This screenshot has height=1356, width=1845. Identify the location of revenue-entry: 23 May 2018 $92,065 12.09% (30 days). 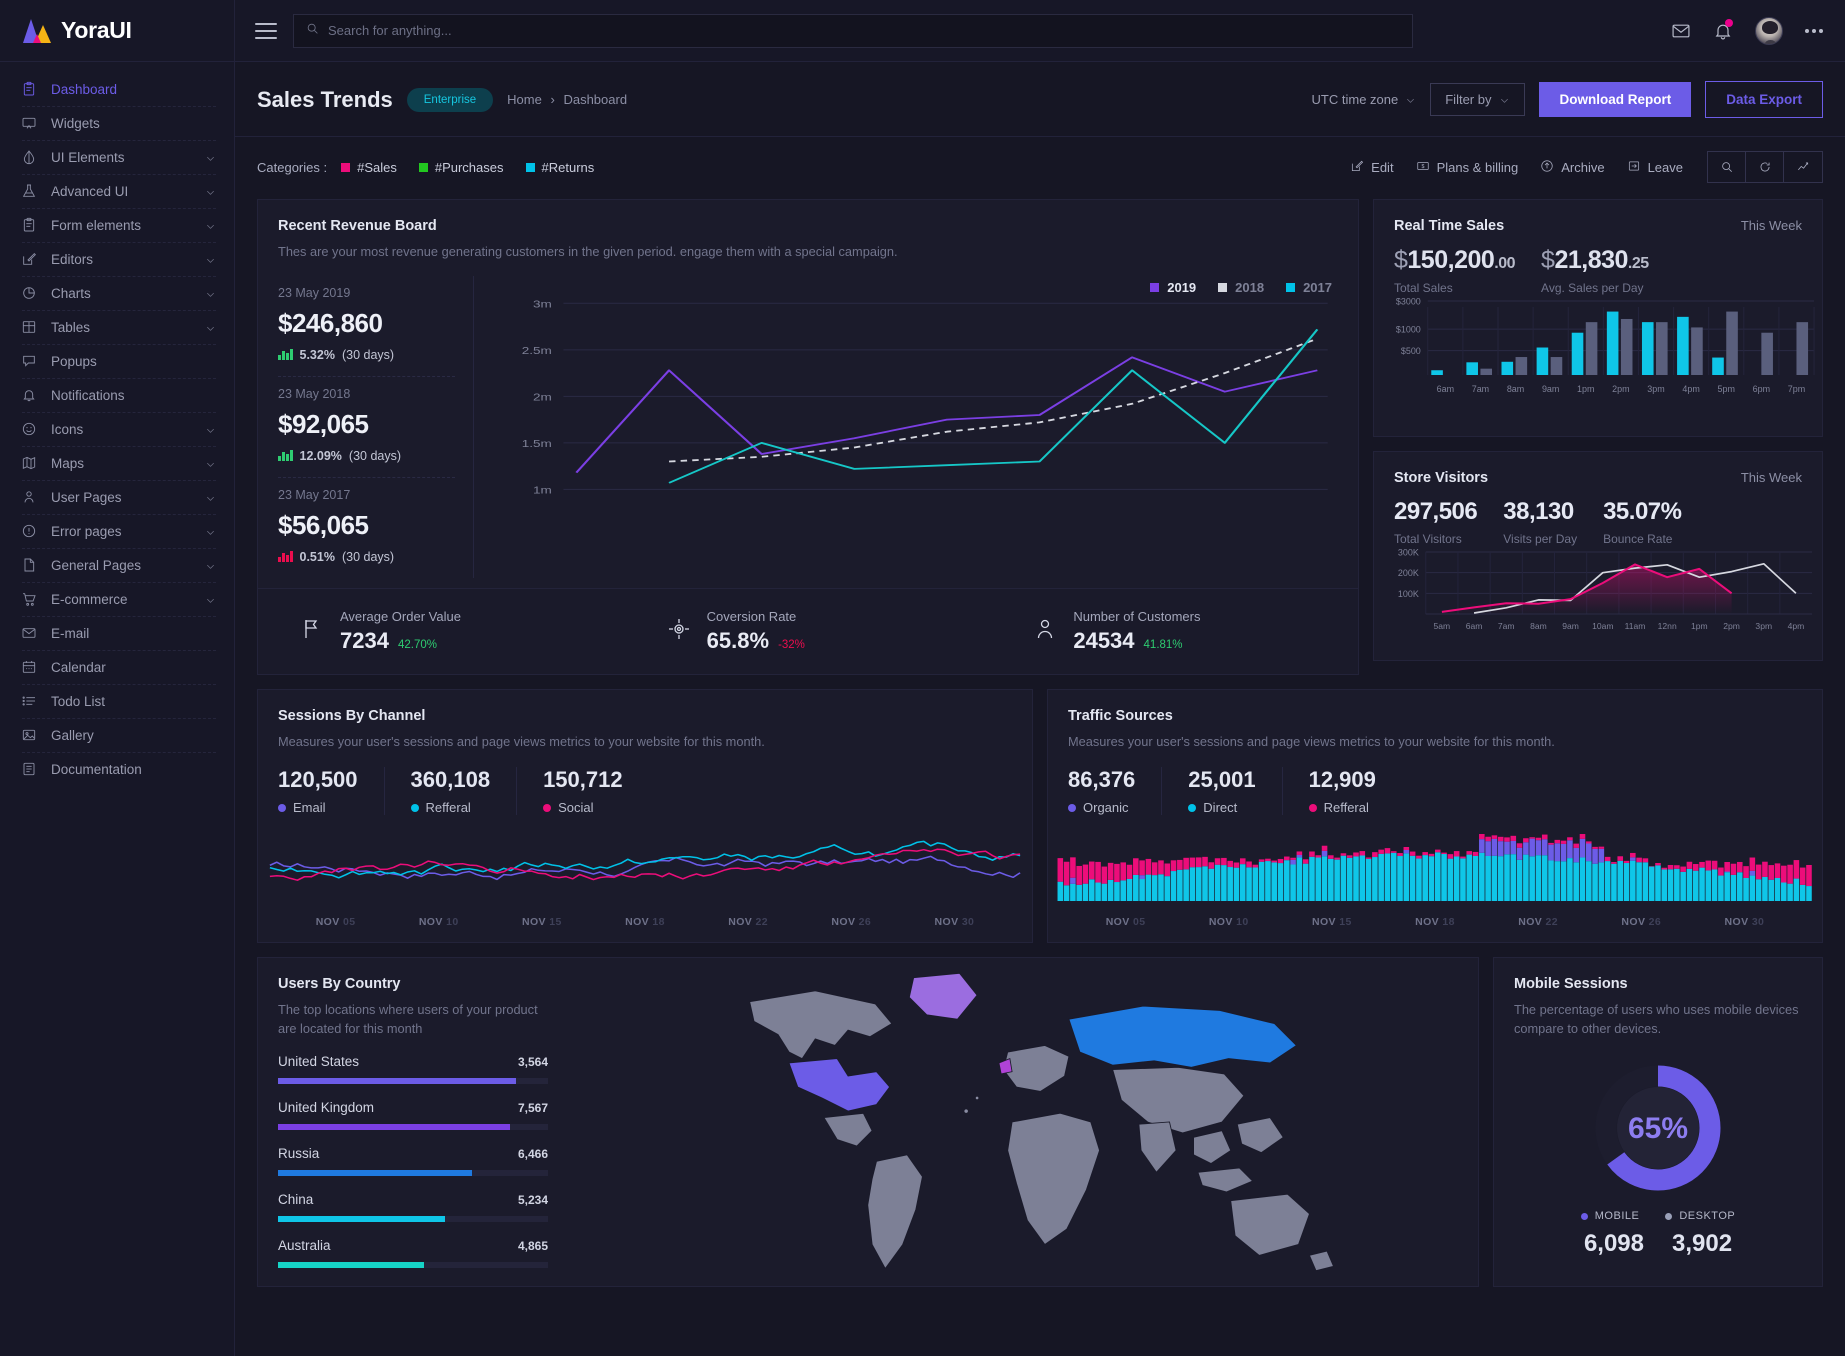
(366, 426).